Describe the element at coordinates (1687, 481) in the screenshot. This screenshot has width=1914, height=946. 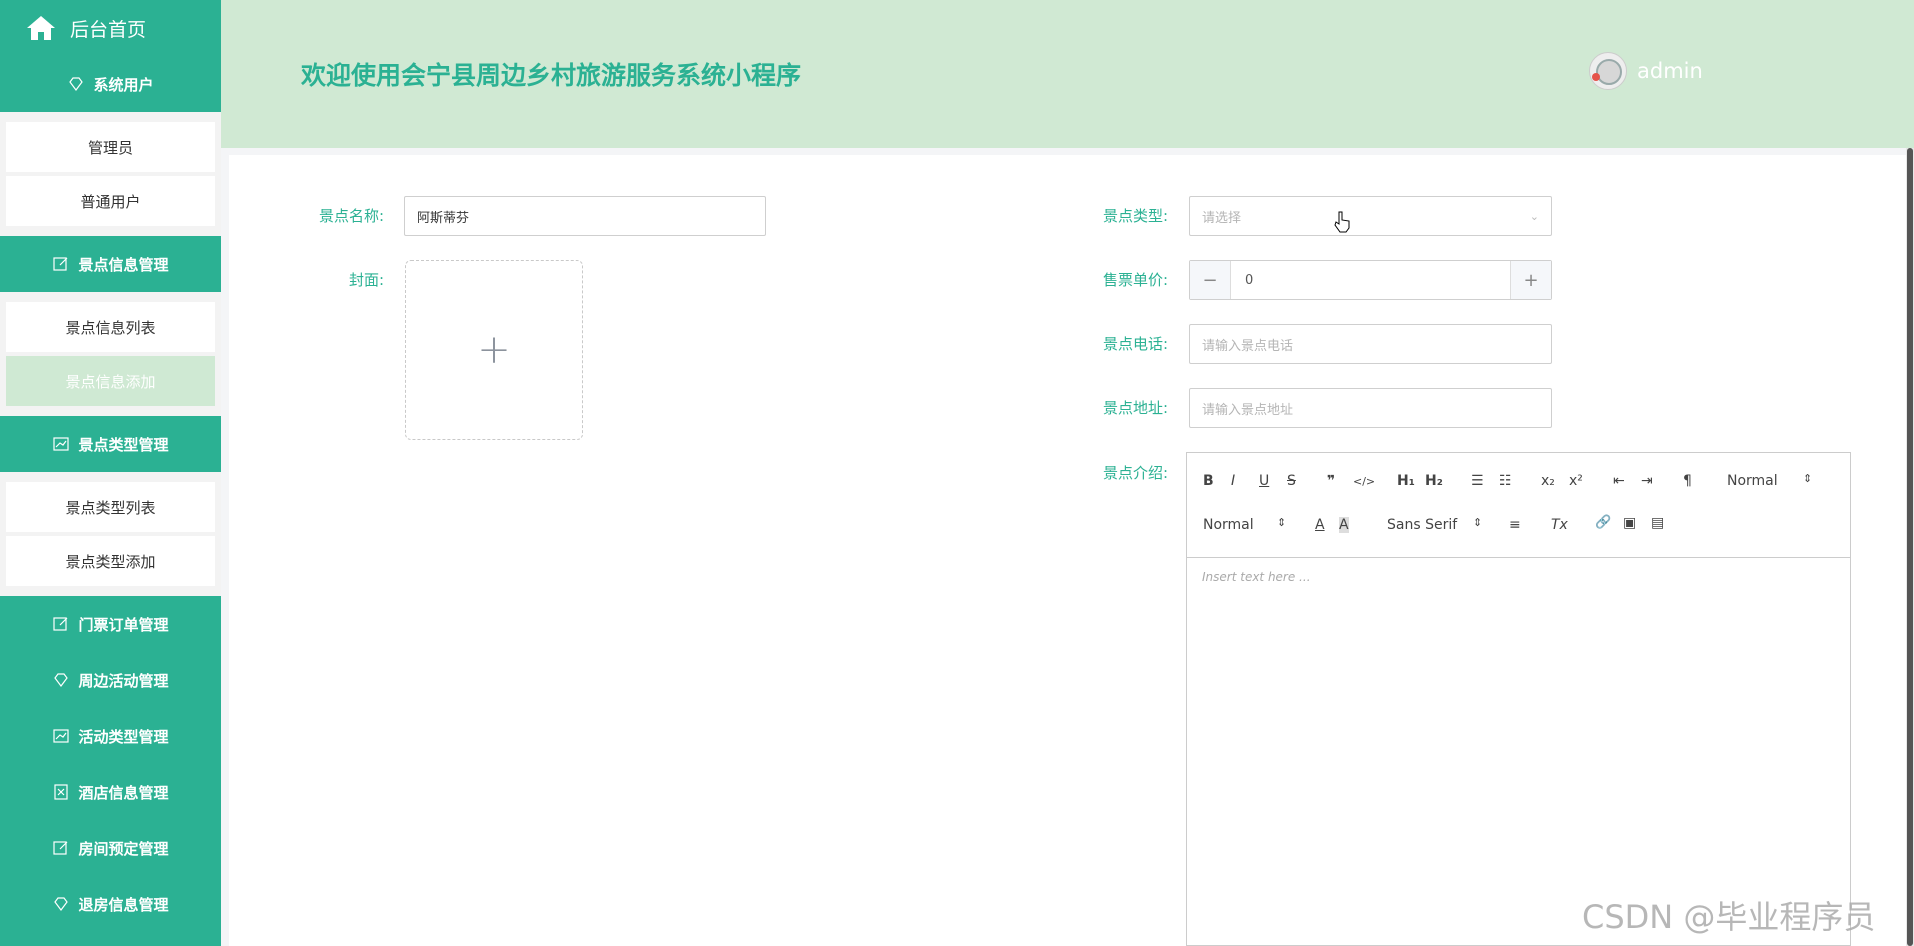
I see `direction-button: ¶` at that location.